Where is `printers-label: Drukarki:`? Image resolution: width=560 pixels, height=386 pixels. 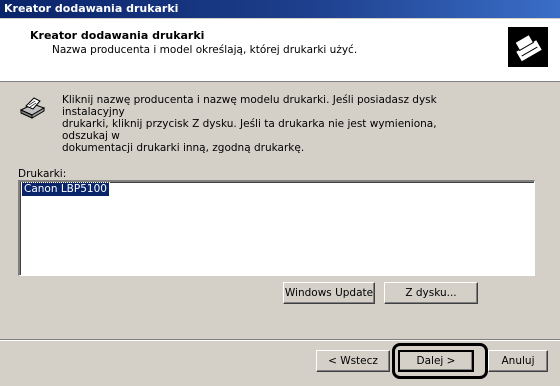 printers-label: Drukarki: is located at coordinates (42, 174).